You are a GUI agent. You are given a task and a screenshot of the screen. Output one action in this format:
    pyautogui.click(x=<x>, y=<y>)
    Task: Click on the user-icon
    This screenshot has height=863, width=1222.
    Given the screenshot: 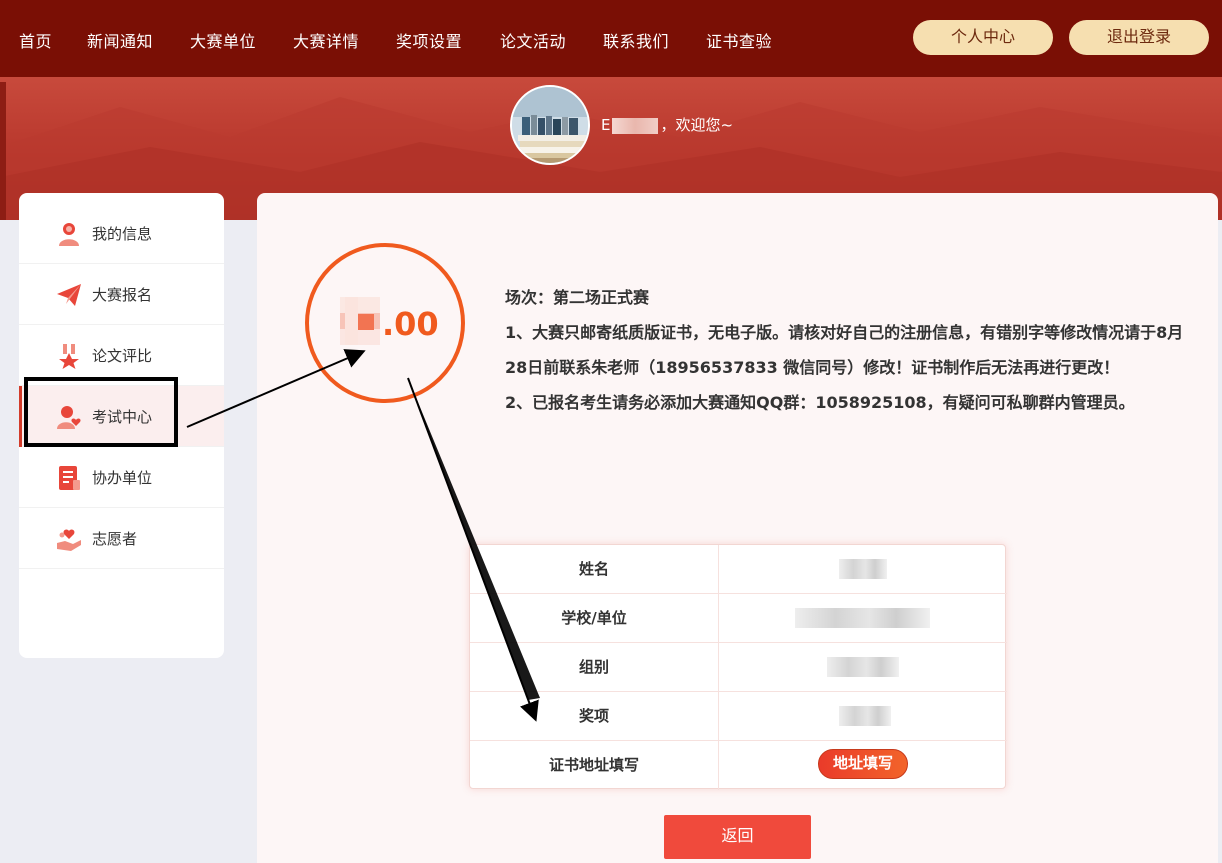 What is the action you would take?
    pyautogui.click(x=69, y=234)
    